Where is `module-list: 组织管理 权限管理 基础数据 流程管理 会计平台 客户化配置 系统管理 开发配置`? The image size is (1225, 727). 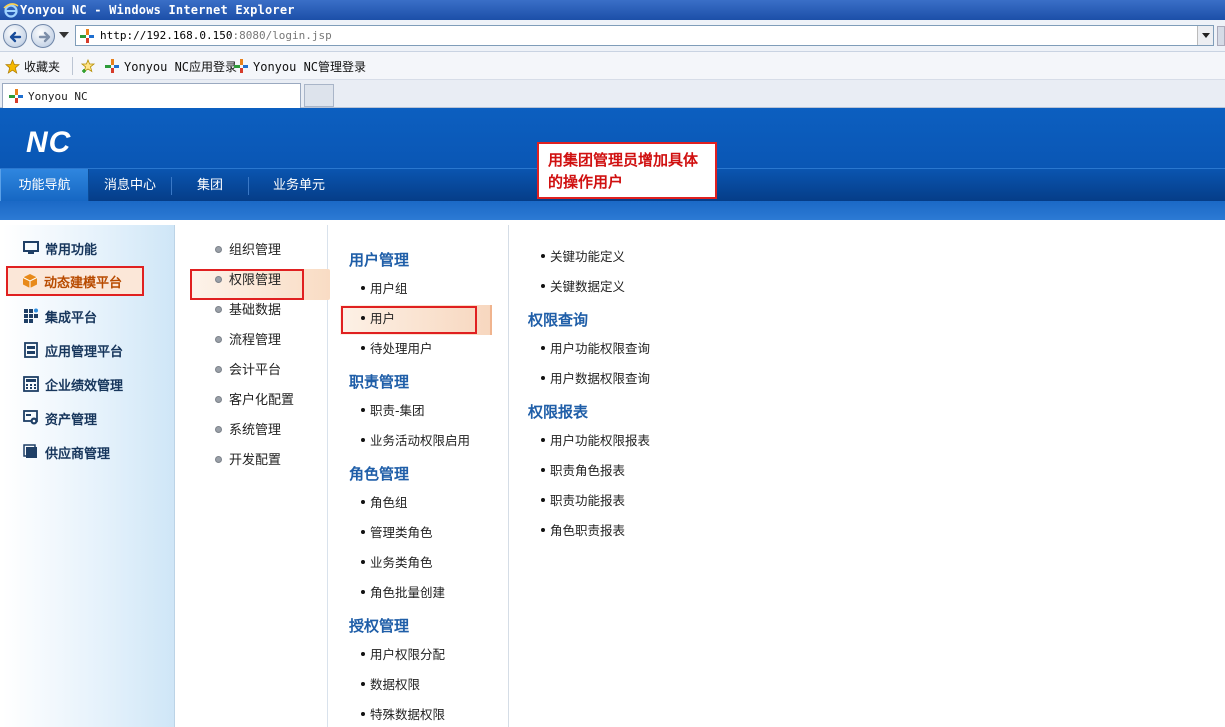 module-list: 组织管理 权限管理 基础数据 流程管理 会计平台 客户化配置 系统管理 开发配置 is located at coordinates (252, 476).